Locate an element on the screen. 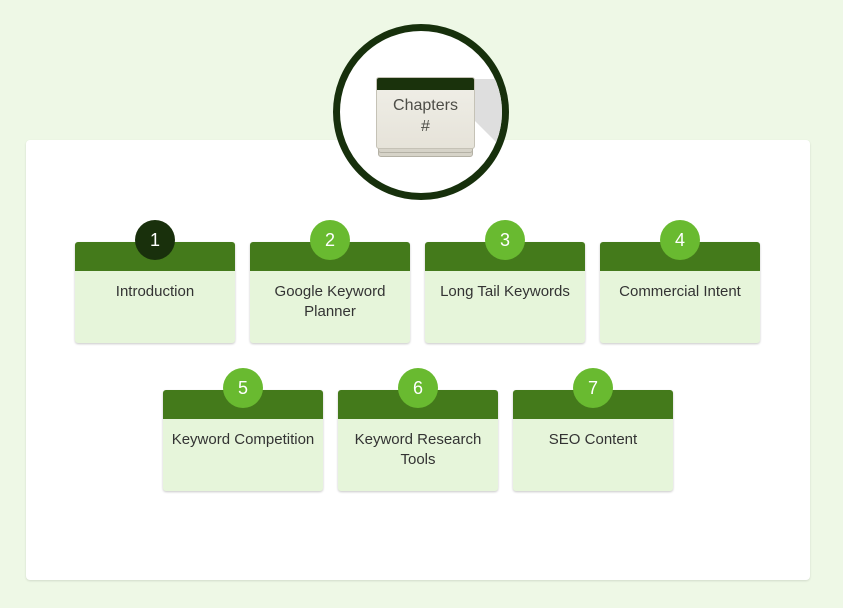 The height and width of the screenshot is (608, 843). chapter-card-7: 7 SEO Content is located at coordinates (593, 429).